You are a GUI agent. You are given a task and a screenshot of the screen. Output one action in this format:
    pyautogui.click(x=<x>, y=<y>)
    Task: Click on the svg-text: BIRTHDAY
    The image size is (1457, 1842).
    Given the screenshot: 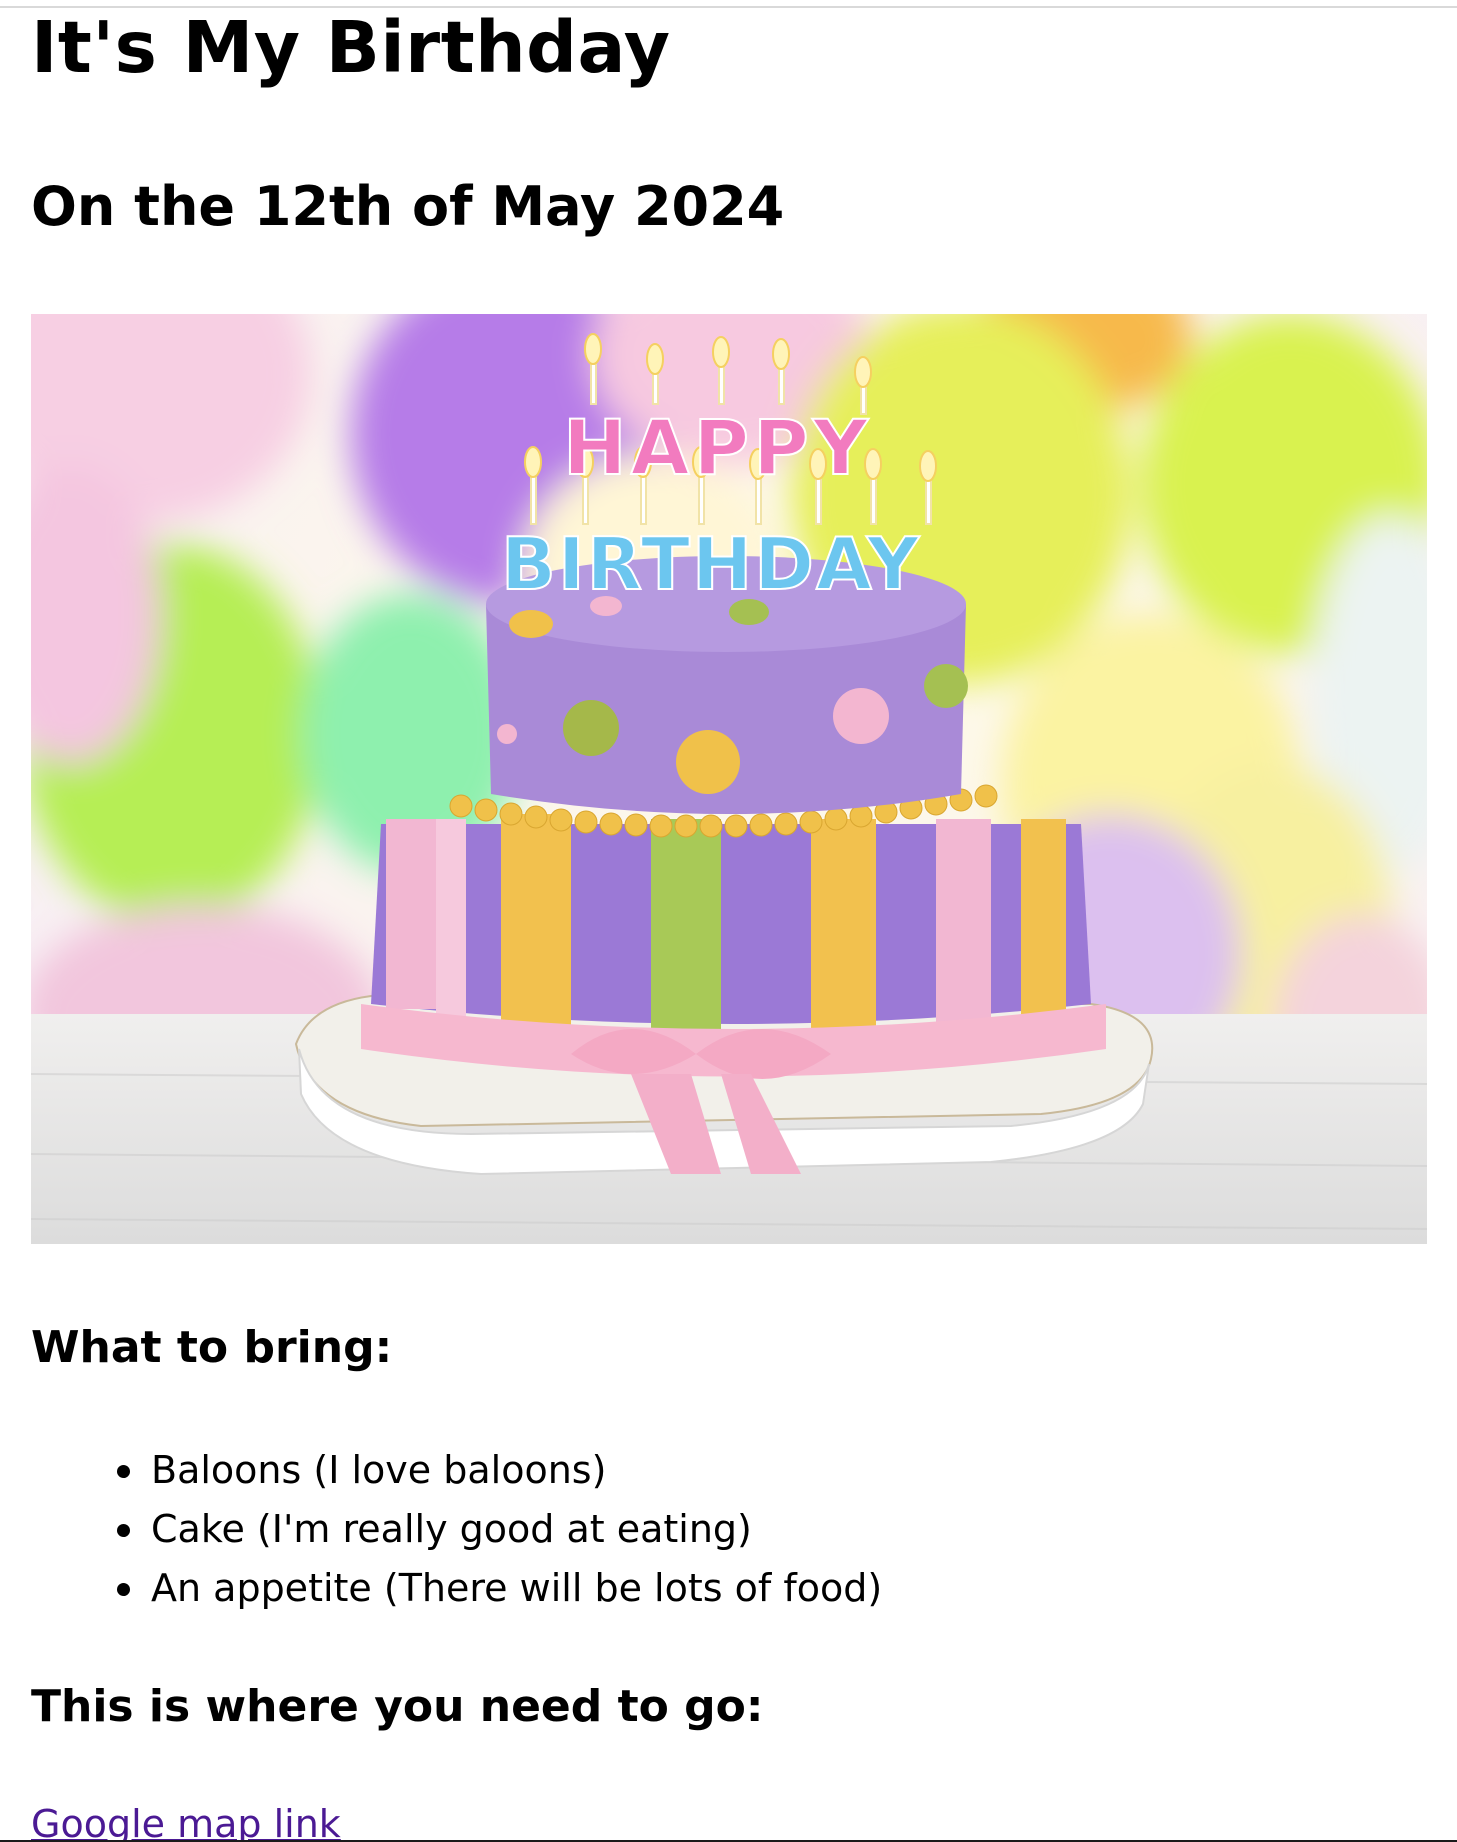 What is the action you would take?
    pyautogui.click(x=711, y=564)
    